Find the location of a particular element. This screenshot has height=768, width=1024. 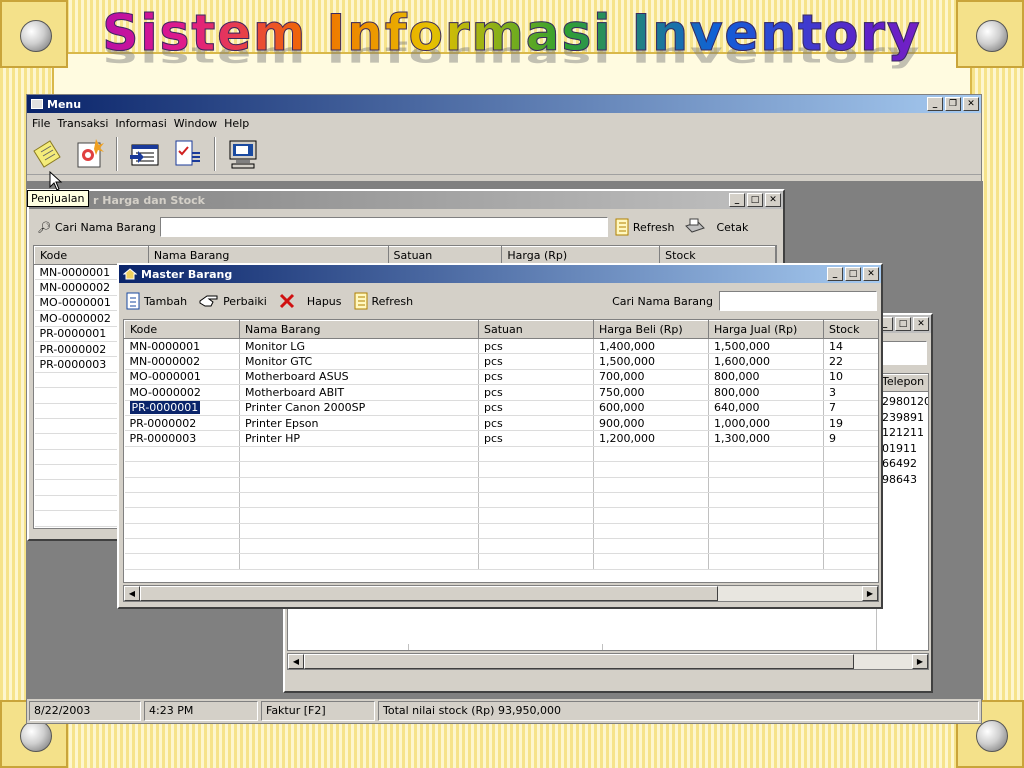

ps-col-stock: Stock is located at coordinates (717, 255).